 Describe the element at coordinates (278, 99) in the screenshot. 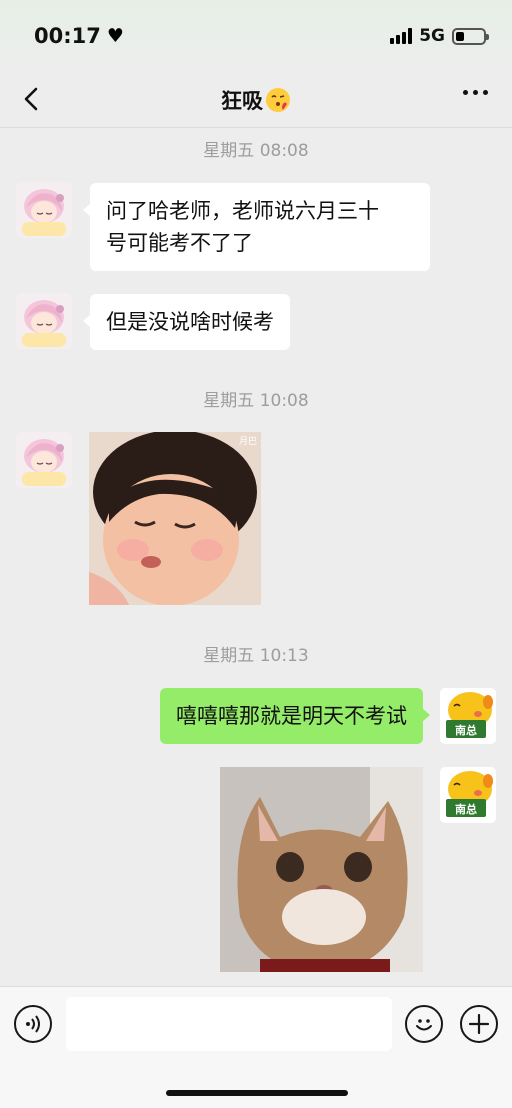

I see `kissing-face-icon` at that location.